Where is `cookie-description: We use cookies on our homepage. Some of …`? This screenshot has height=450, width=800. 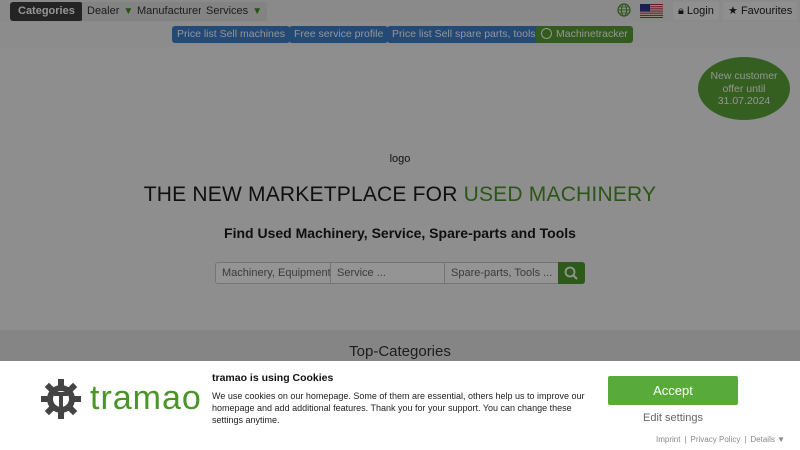
cookie-description: We use cookies on our homepage. Some of … is located at coordinates (398, 408).